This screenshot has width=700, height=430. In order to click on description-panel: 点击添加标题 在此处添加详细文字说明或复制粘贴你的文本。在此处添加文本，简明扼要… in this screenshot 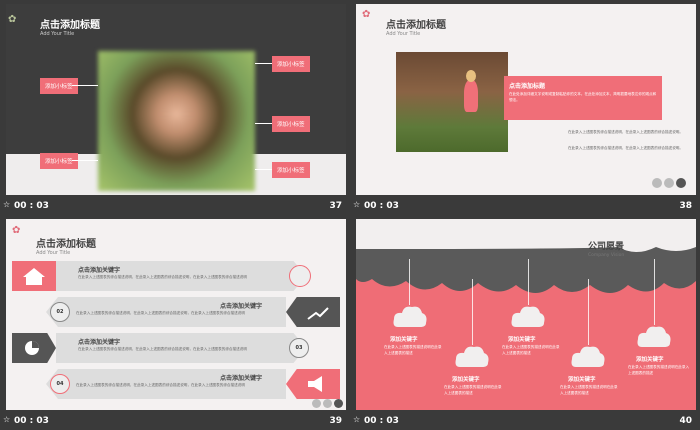, I will do `click(583, 98)`.